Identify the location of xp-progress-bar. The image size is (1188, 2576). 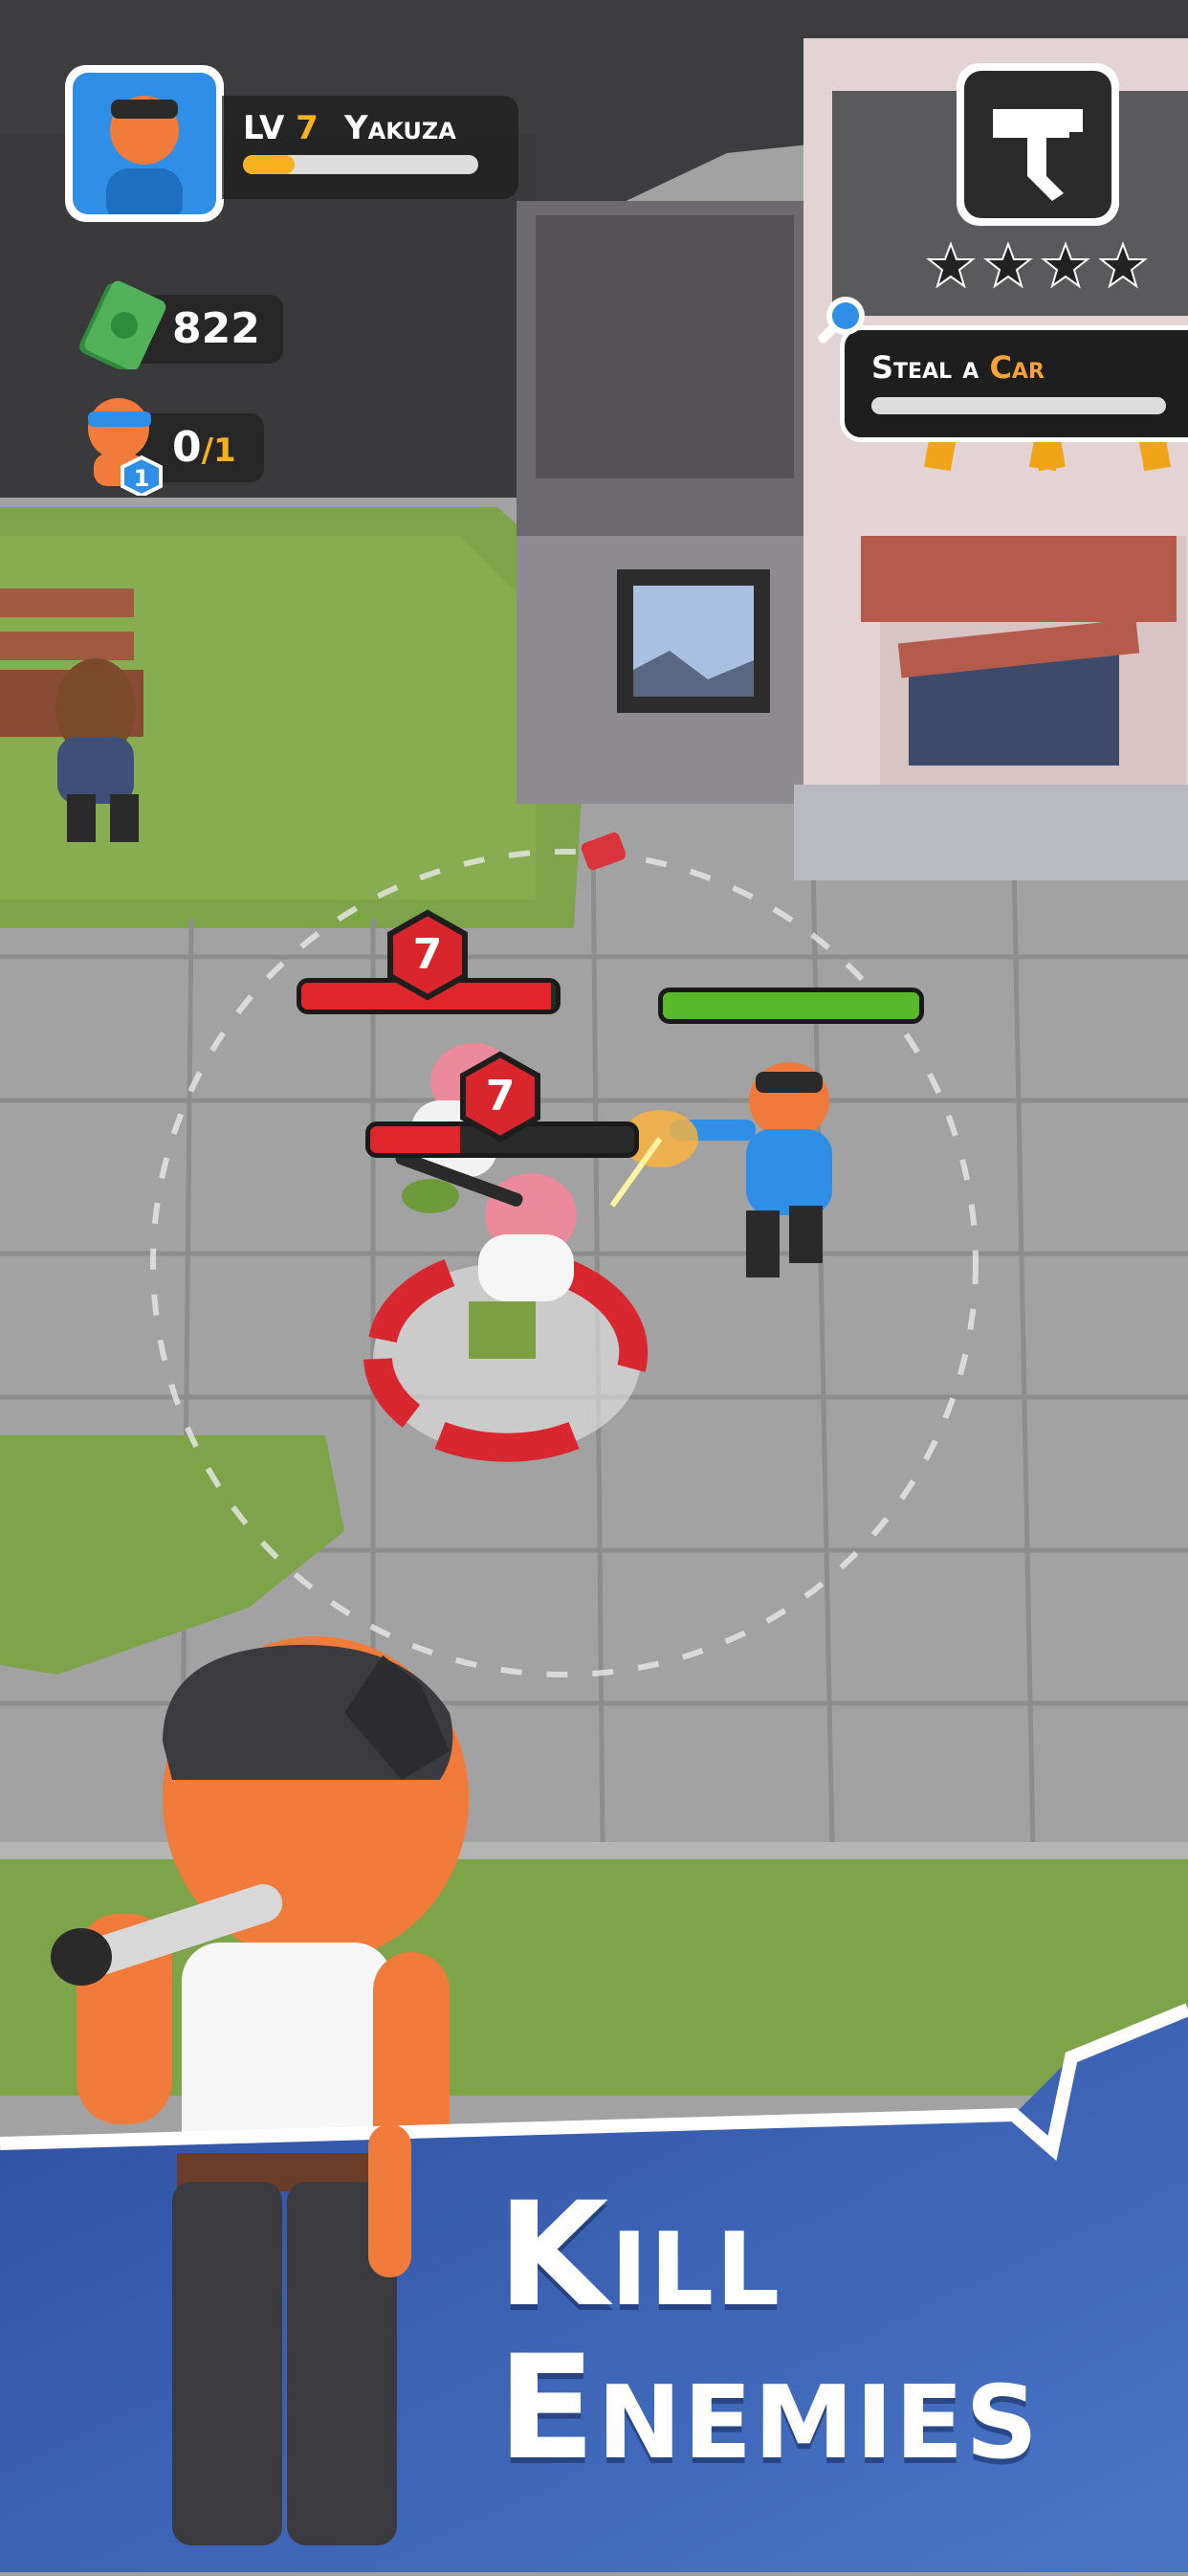
(360, 164).